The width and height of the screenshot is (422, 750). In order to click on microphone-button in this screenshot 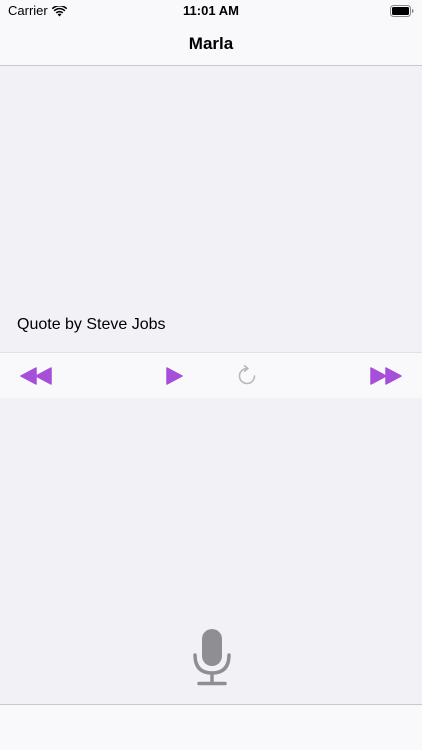, I will do `click(212, 657)`.